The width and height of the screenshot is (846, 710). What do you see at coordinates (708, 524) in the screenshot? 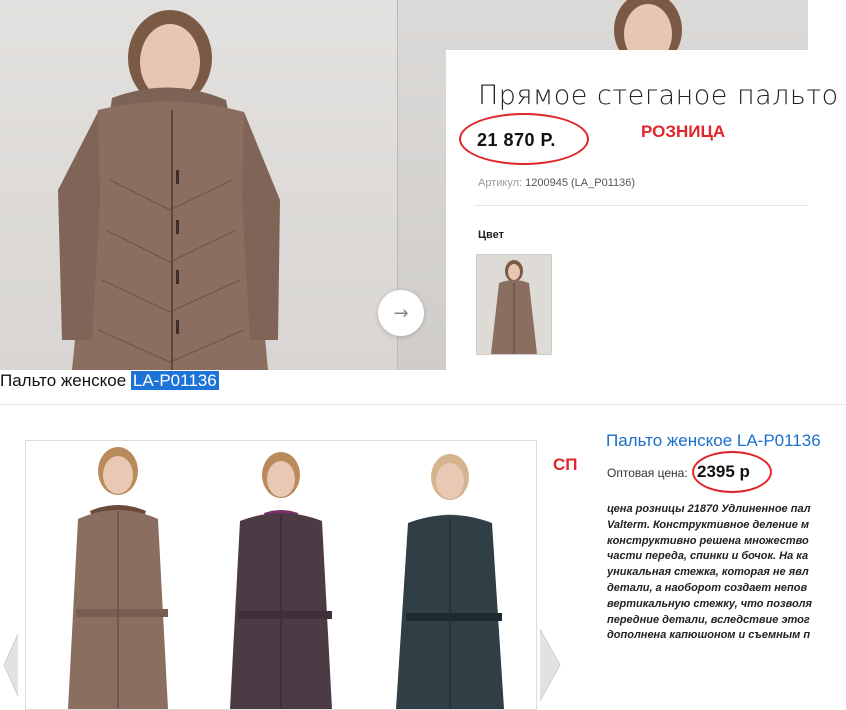
I see `description-line: Valterm. Конструктивное деление м` at bounding box center [708, 524].